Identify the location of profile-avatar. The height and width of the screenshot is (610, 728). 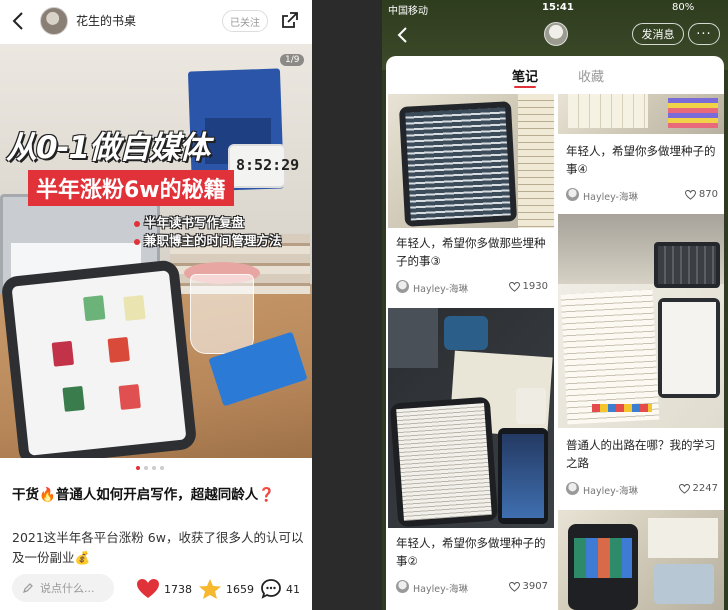
(556, 34).